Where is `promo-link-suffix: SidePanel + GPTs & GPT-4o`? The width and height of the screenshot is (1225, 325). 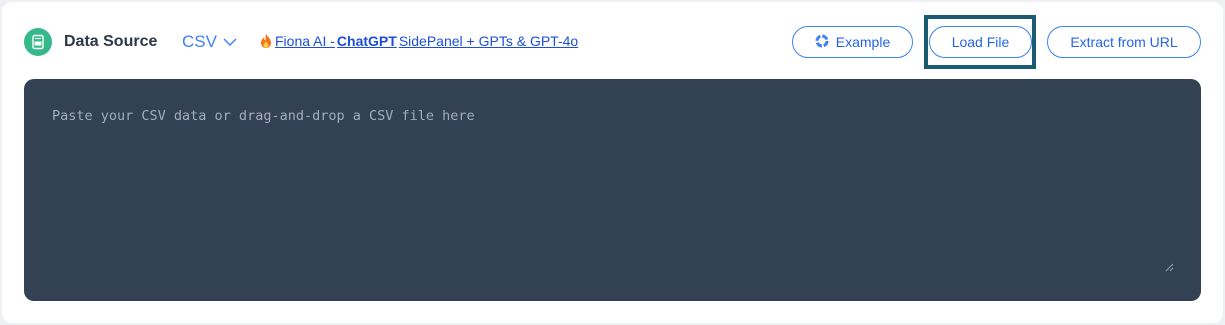
promo-link-suffix: SidePanel + GPTs & GPT-4o is located at coordinates (488, 41).